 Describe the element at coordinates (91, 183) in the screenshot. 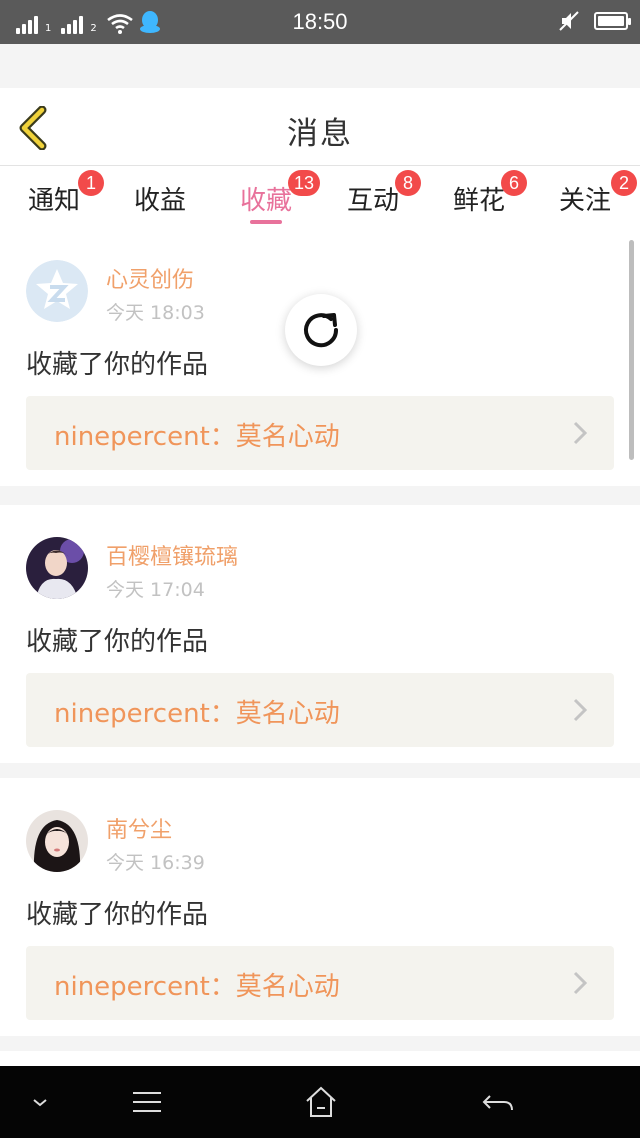

I see `count-badge: 1` at that location.